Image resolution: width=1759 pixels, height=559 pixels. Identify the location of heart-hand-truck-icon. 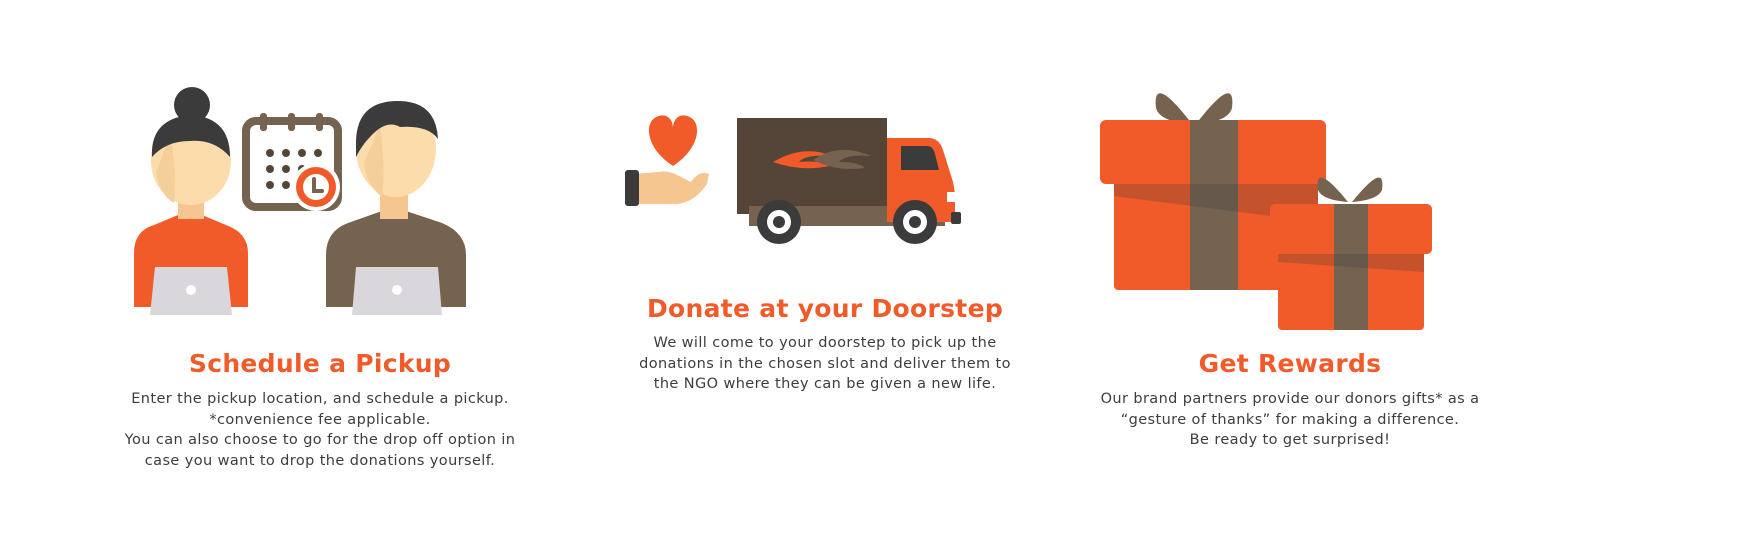
(793, 179).